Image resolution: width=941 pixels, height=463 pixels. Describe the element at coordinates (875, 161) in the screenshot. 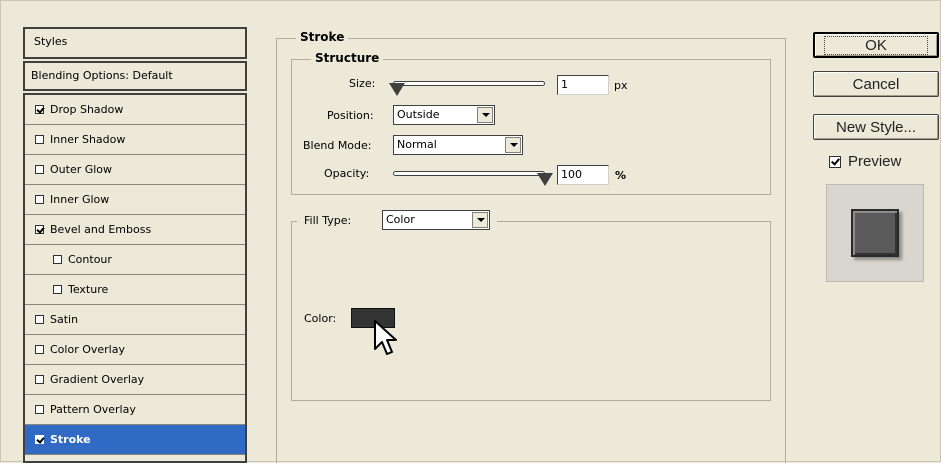

I see `preview-label: Preview` at that location.